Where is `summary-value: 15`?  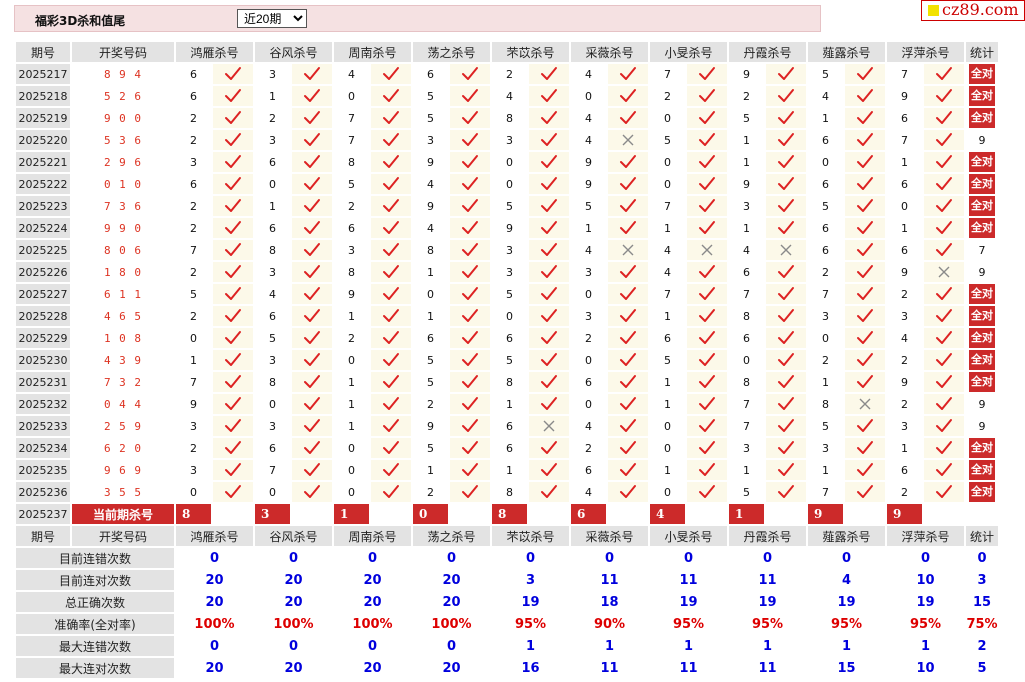 summary-value: 15 is located at coordinates (846, 668).